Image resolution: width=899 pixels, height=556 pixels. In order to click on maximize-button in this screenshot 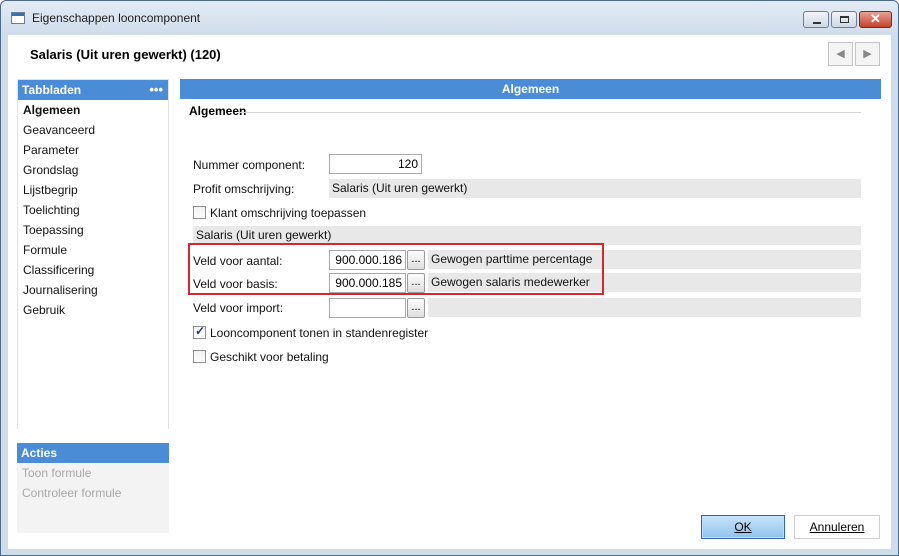, I will do `click(844, 19)`.